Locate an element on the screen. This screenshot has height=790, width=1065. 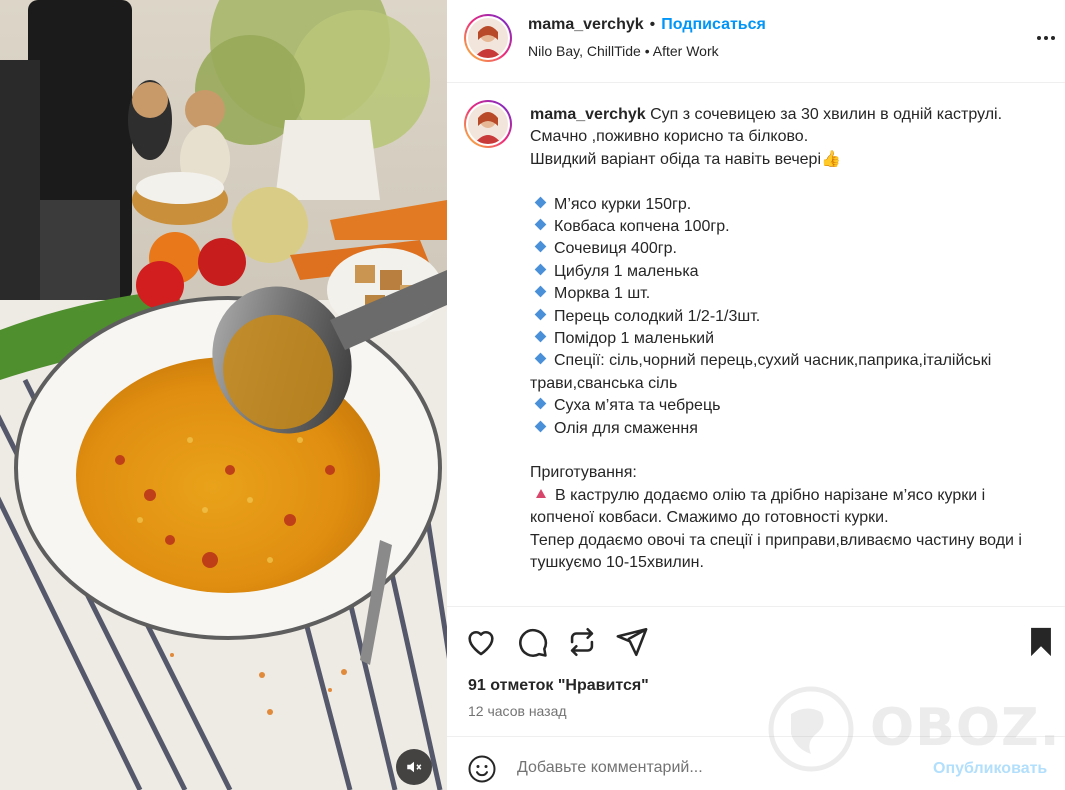
mute-button is located at coordinates (414, 767).